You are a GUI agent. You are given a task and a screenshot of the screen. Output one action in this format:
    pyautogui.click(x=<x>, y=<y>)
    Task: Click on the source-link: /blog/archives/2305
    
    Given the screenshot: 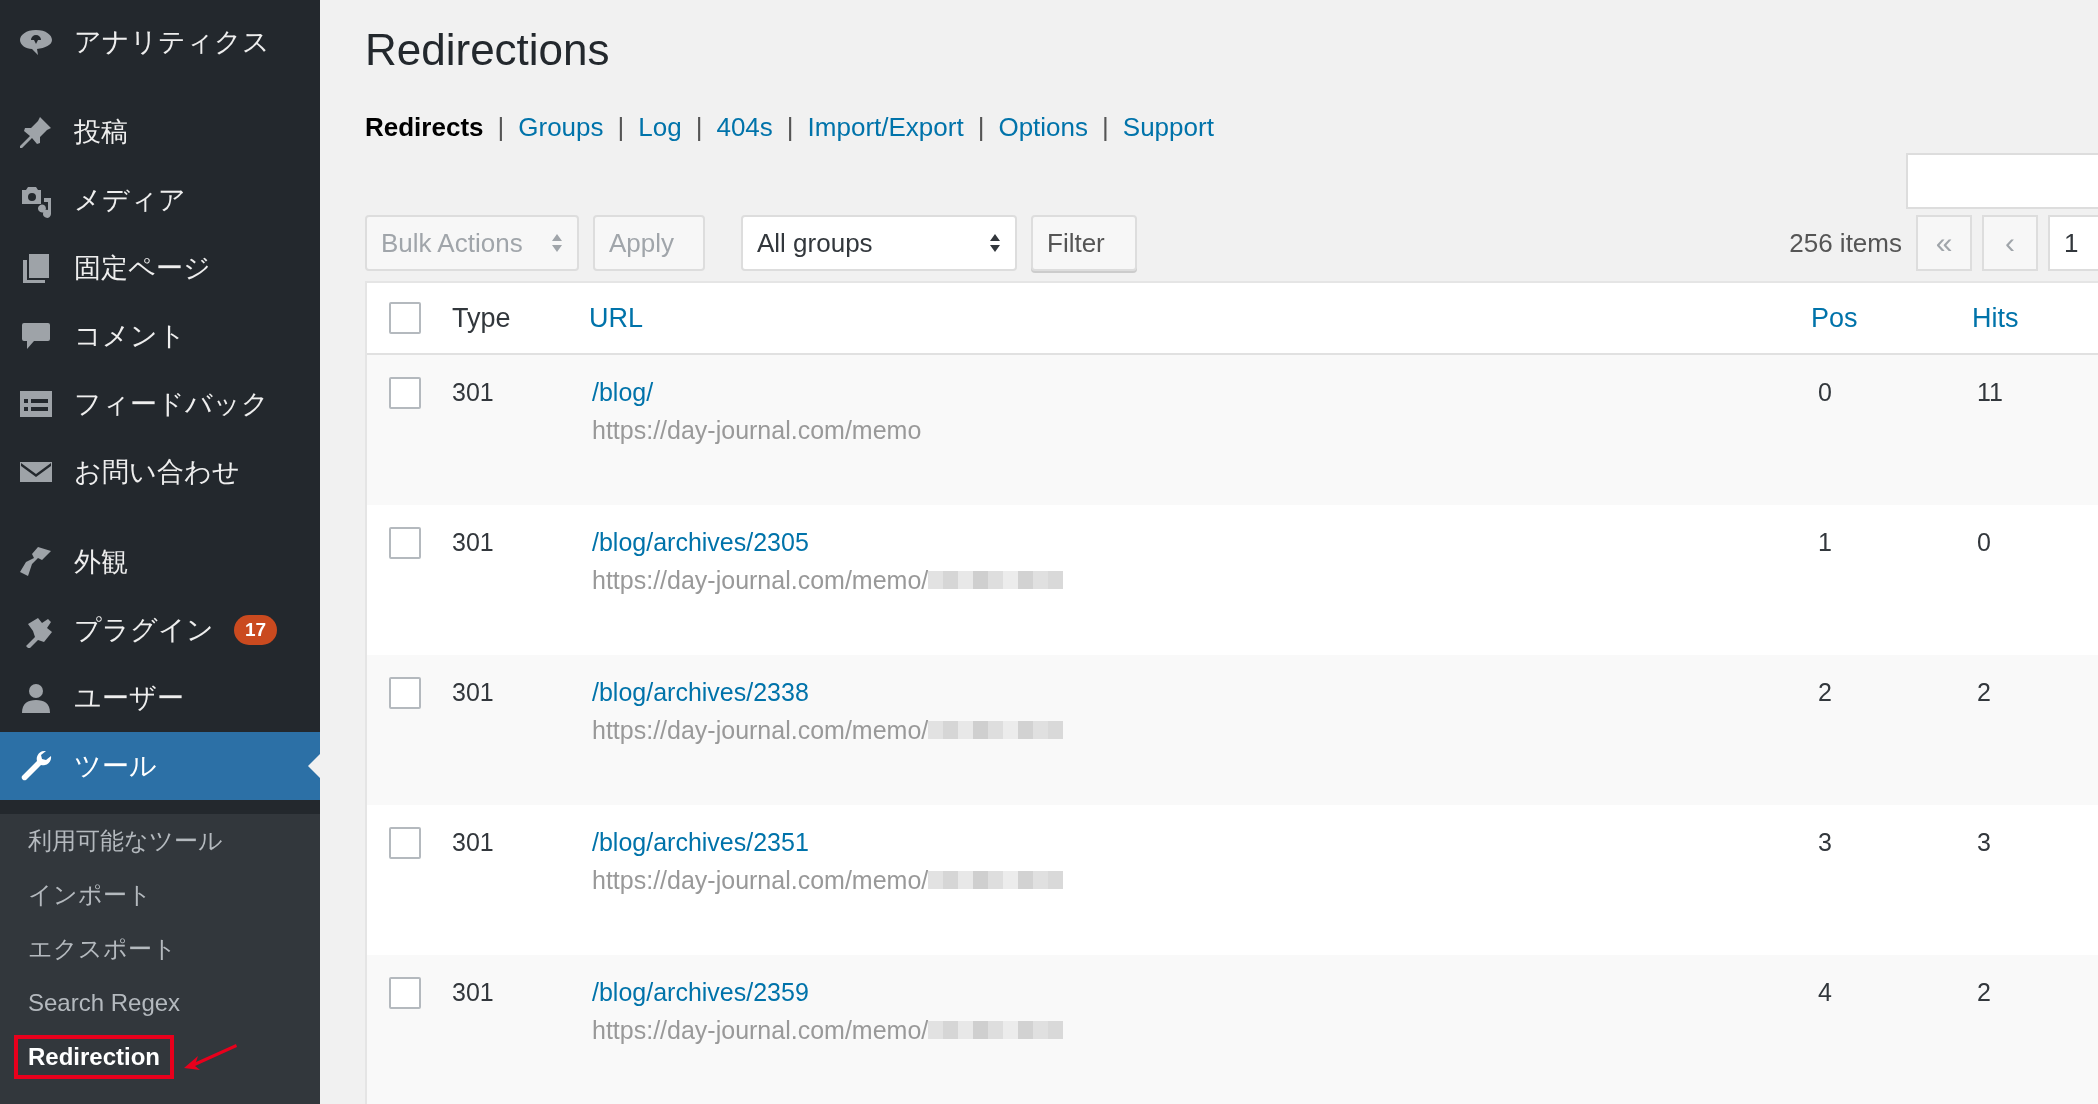 What is the action you would take?
    pyautogui.click(x=1201, y=542)
    